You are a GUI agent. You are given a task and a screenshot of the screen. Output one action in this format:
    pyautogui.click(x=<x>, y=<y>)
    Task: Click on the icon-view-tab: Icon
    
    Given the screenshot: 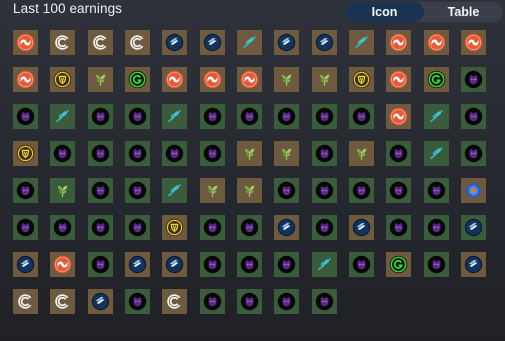 What is the action you would take?
    pyautogui.click(x=384, y=12)
    